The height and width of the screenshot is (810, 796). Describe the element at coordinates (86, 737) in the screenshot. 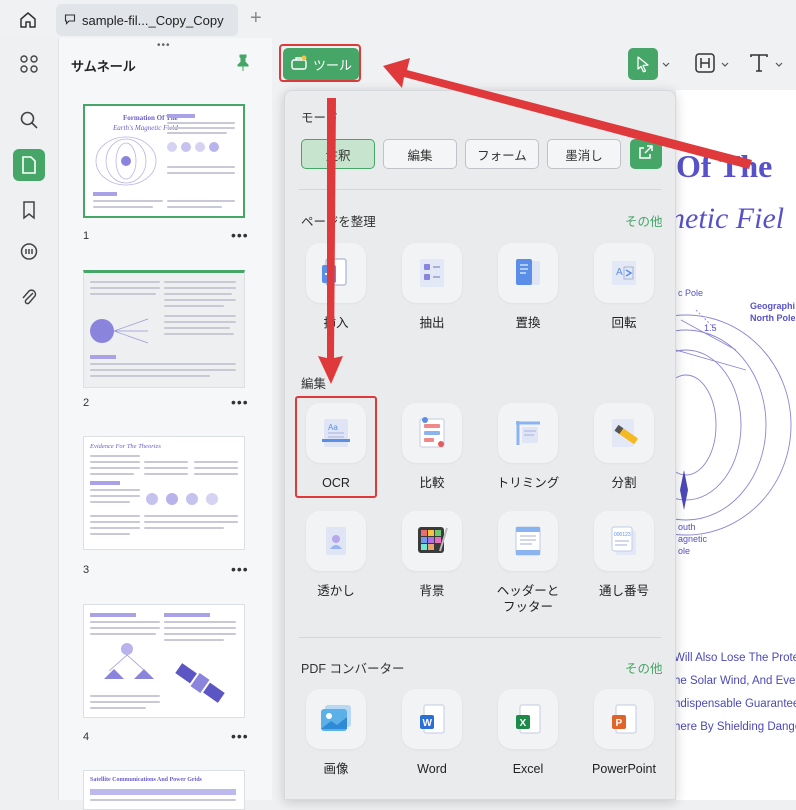

I see `page-number: 4` at that location.